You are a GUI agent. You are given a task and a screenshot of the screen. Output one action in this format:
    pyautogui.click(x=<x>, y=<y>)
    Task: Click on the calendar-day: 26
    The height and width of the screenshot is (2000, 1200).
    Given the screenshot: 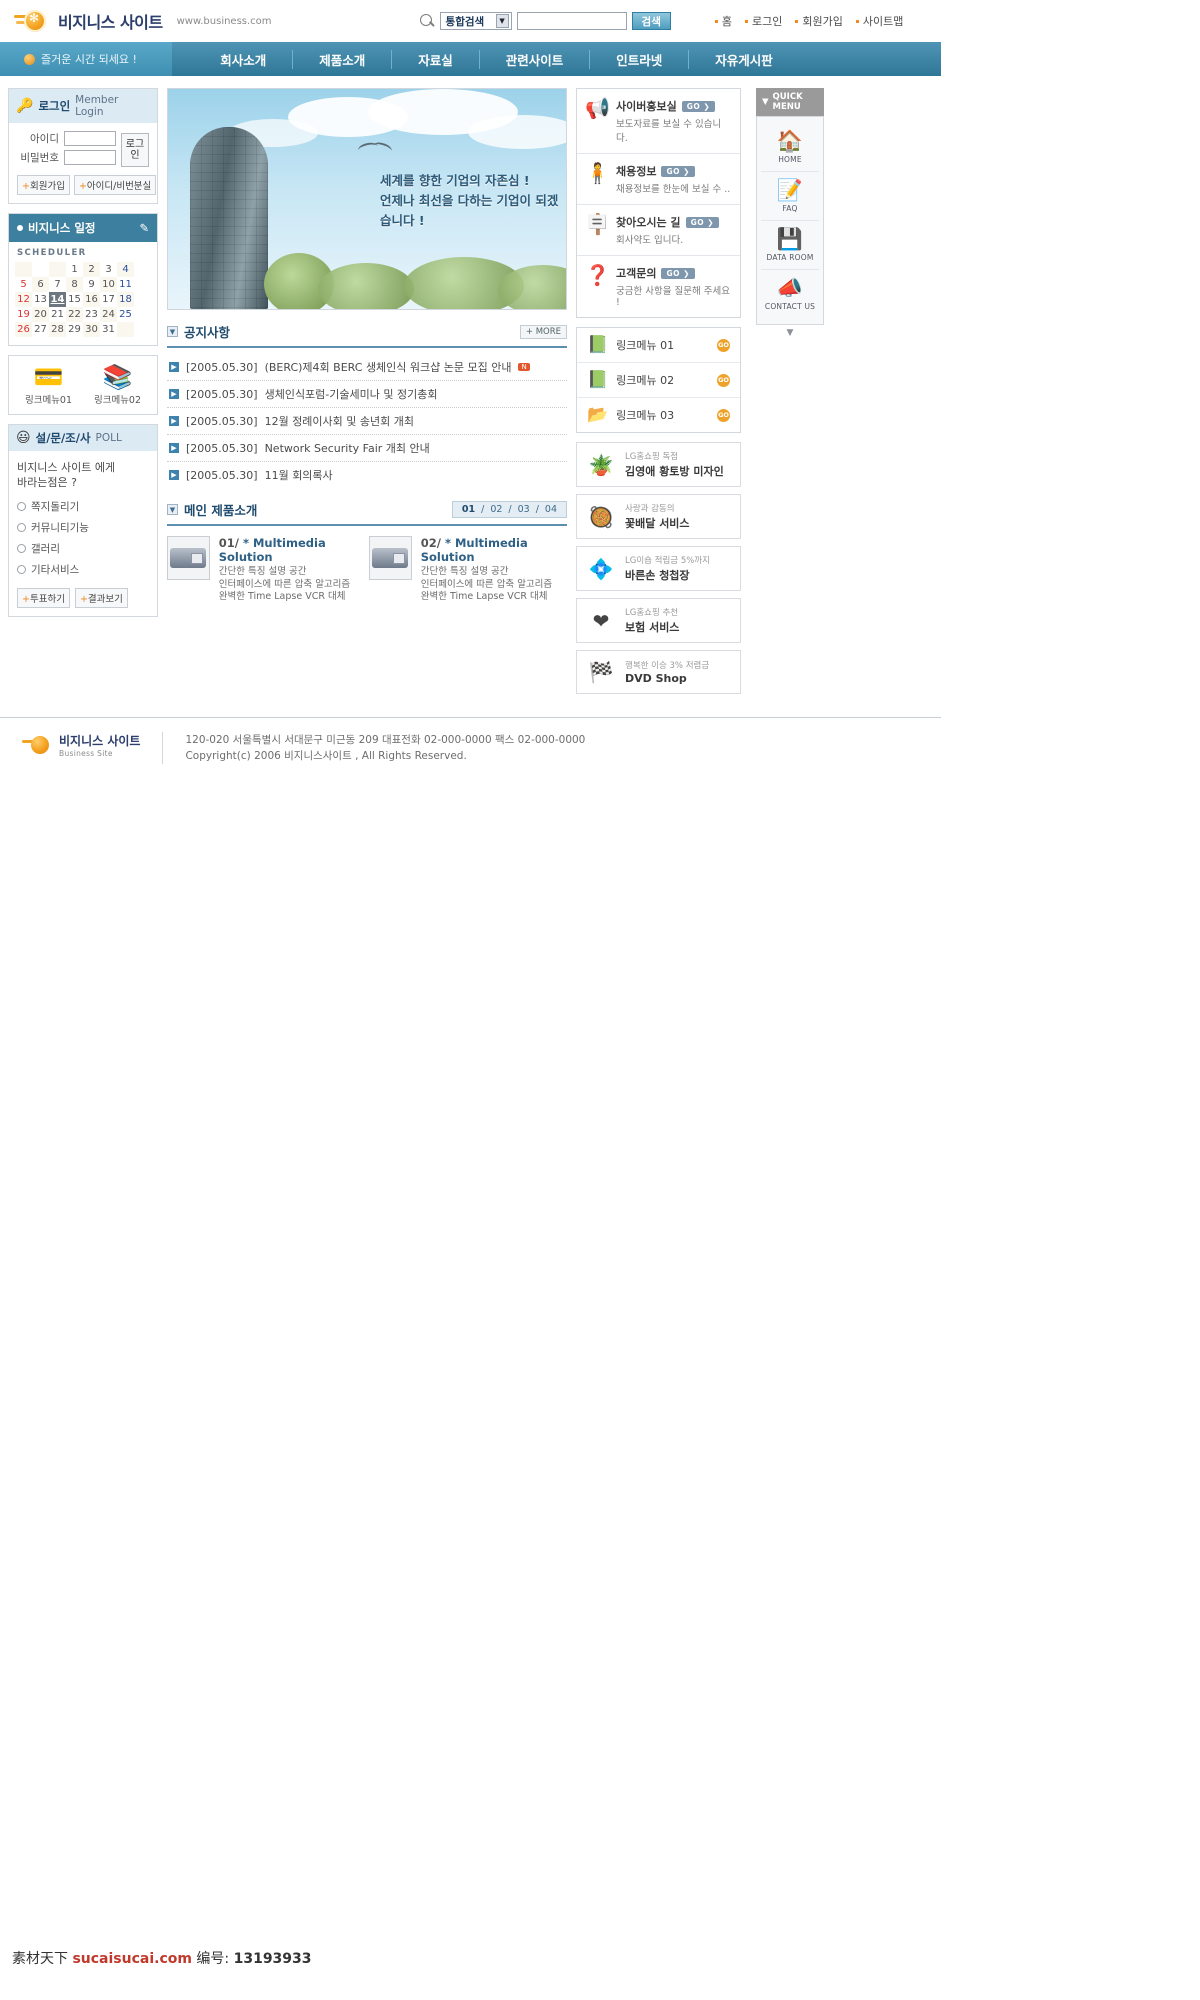 What is the action you would take?
    pyautogui.click(x=23, y=329)
    